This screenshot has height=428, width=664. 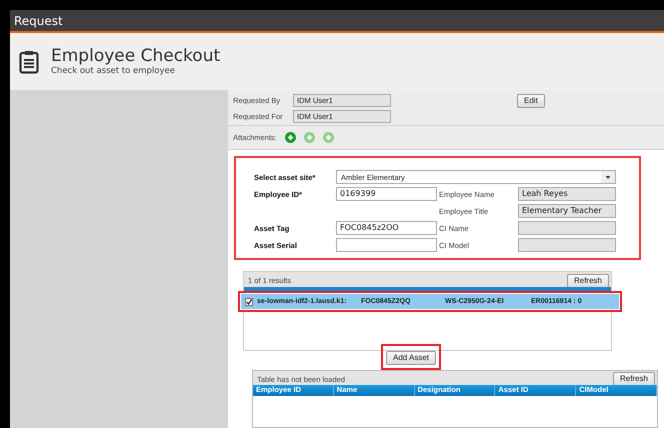 What do you see at coordinates (290, 137) in the screenshot?
I see `add-icon` at bounding box center [290, 137].